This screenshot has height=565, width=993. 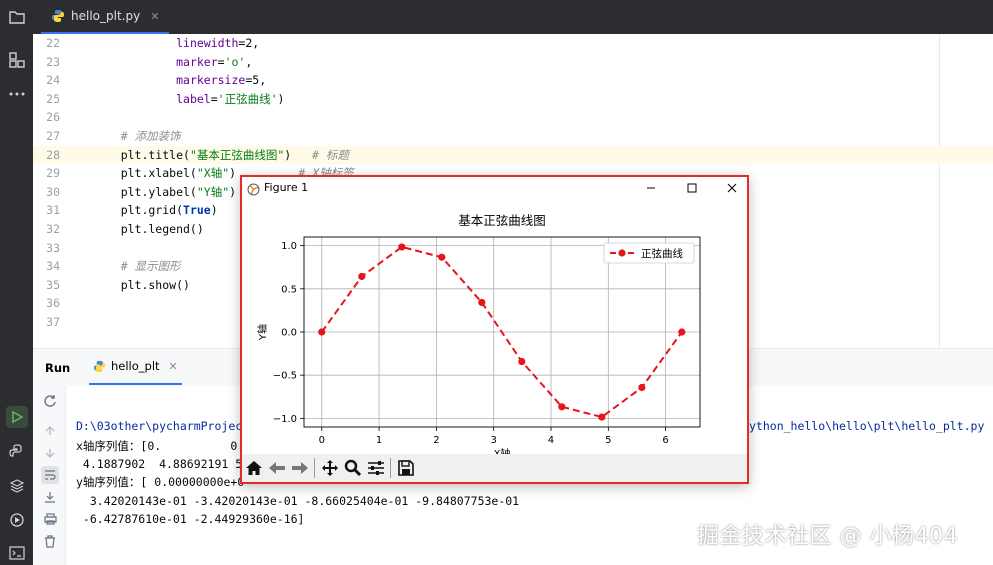 I want to click on y-tick-label: 0.5, so click(x=289, y=289).